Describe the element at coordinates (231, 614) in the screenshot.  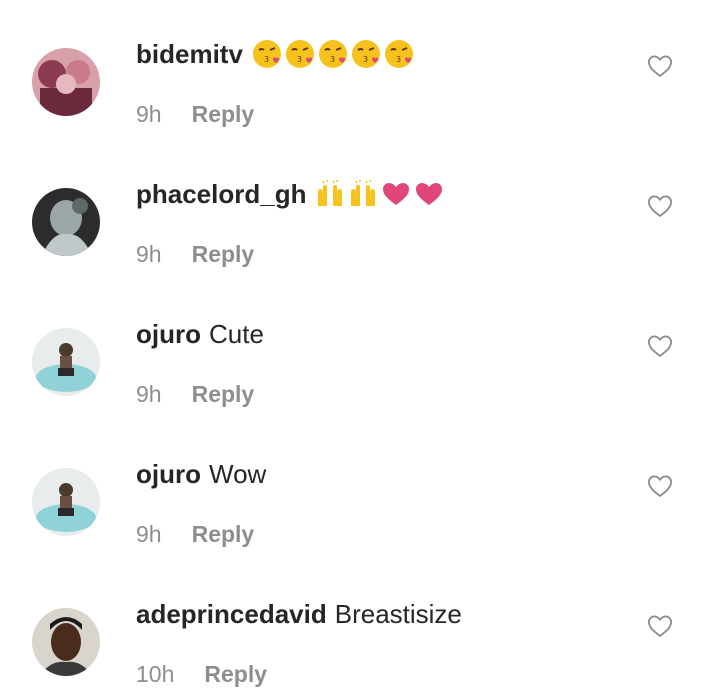
I see `username: adeprincedavid` at that location.